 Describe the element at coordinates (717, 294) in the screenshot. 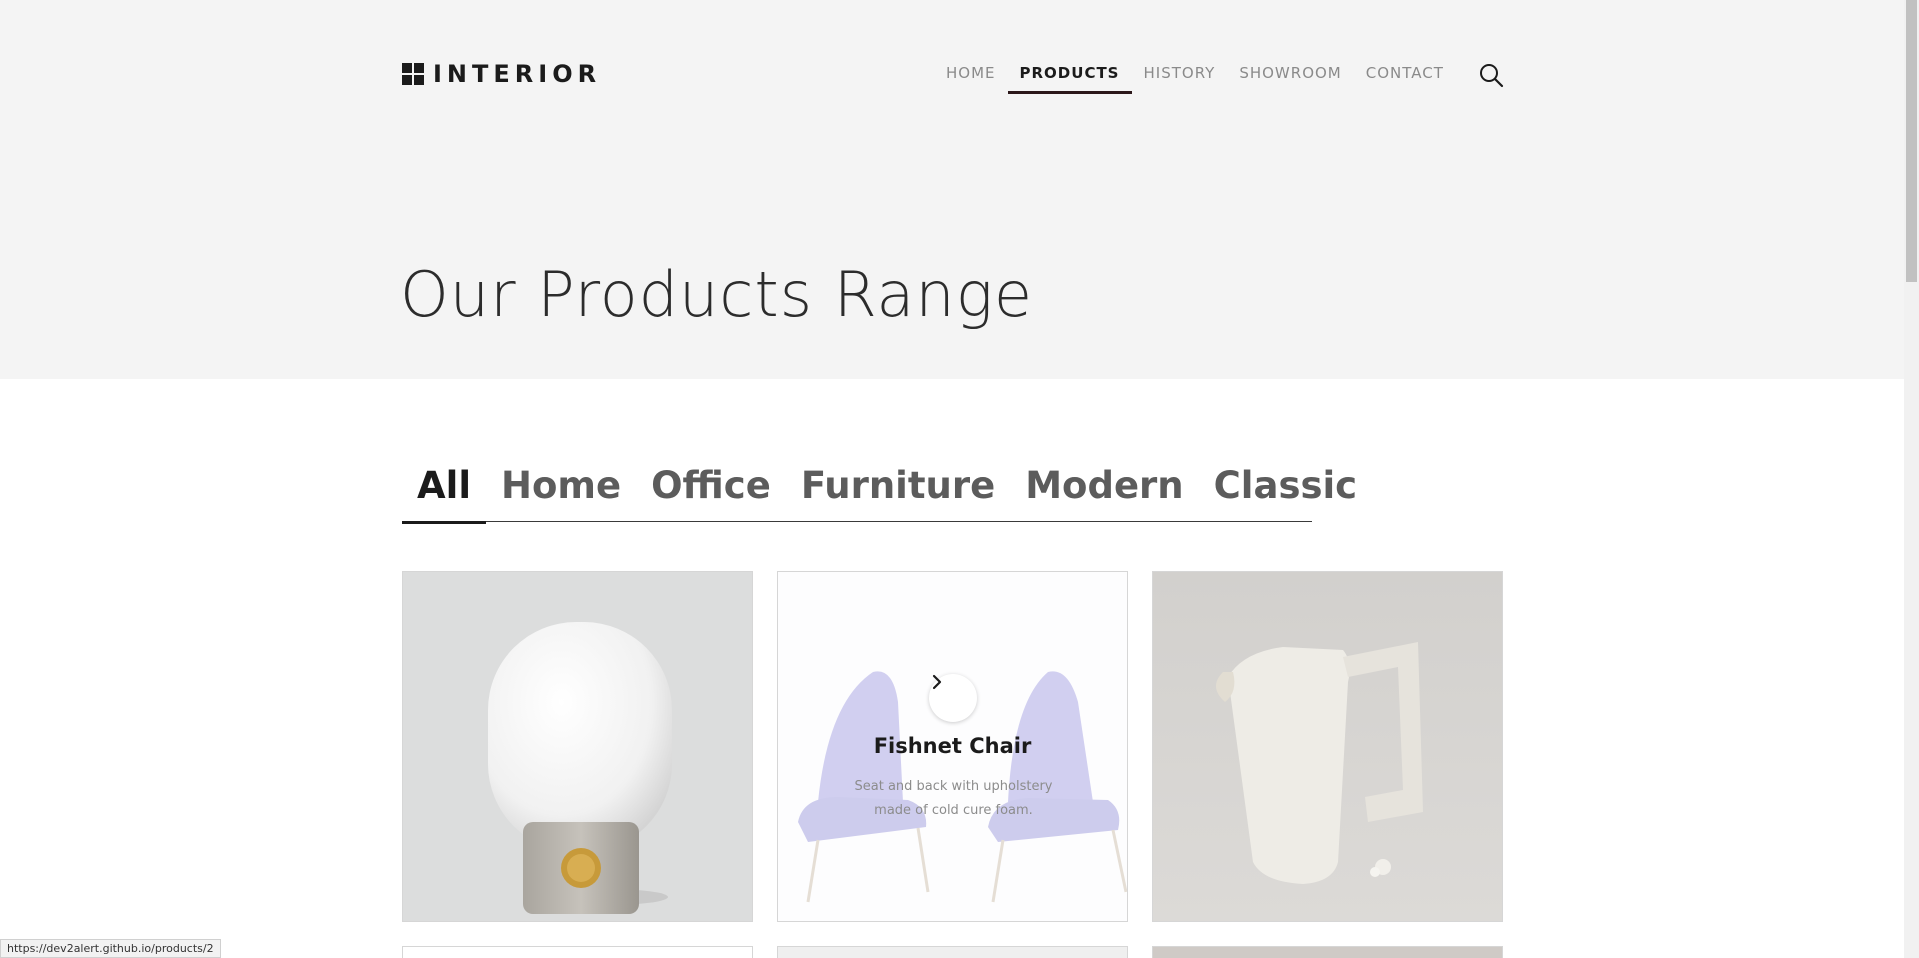

I see `page-title: Our Products Range` at that location.